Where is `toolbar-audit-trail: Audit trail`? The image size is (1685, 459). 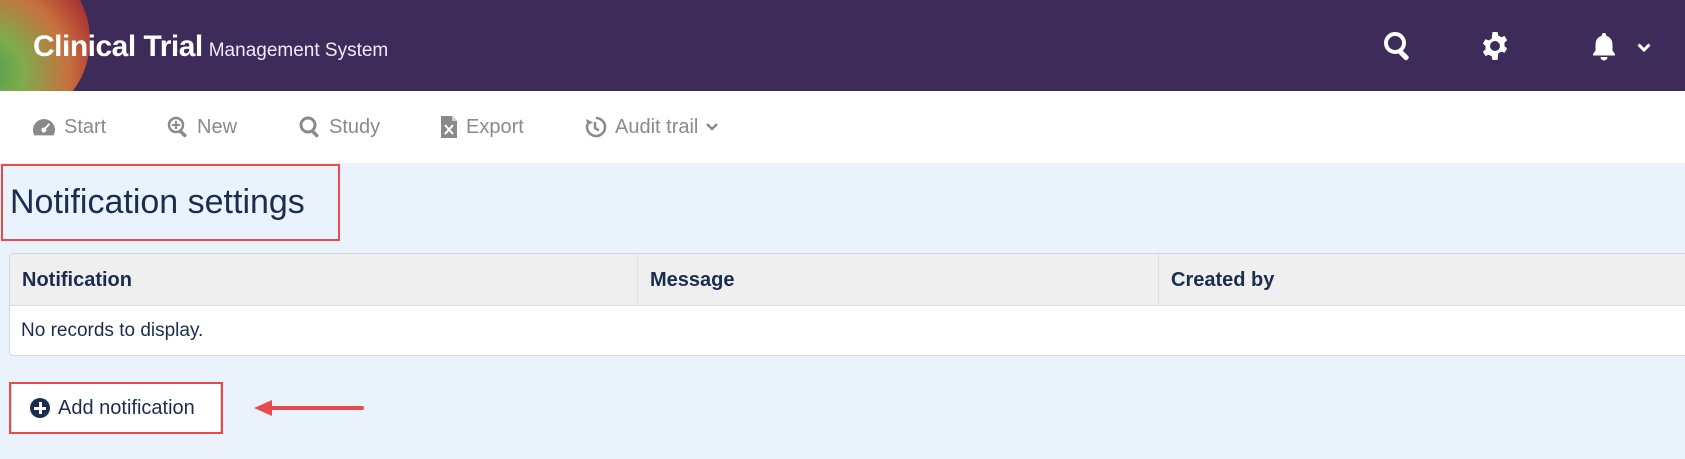 toolbar-audit-trail: Audit trail is located at coordinates (652, 127).